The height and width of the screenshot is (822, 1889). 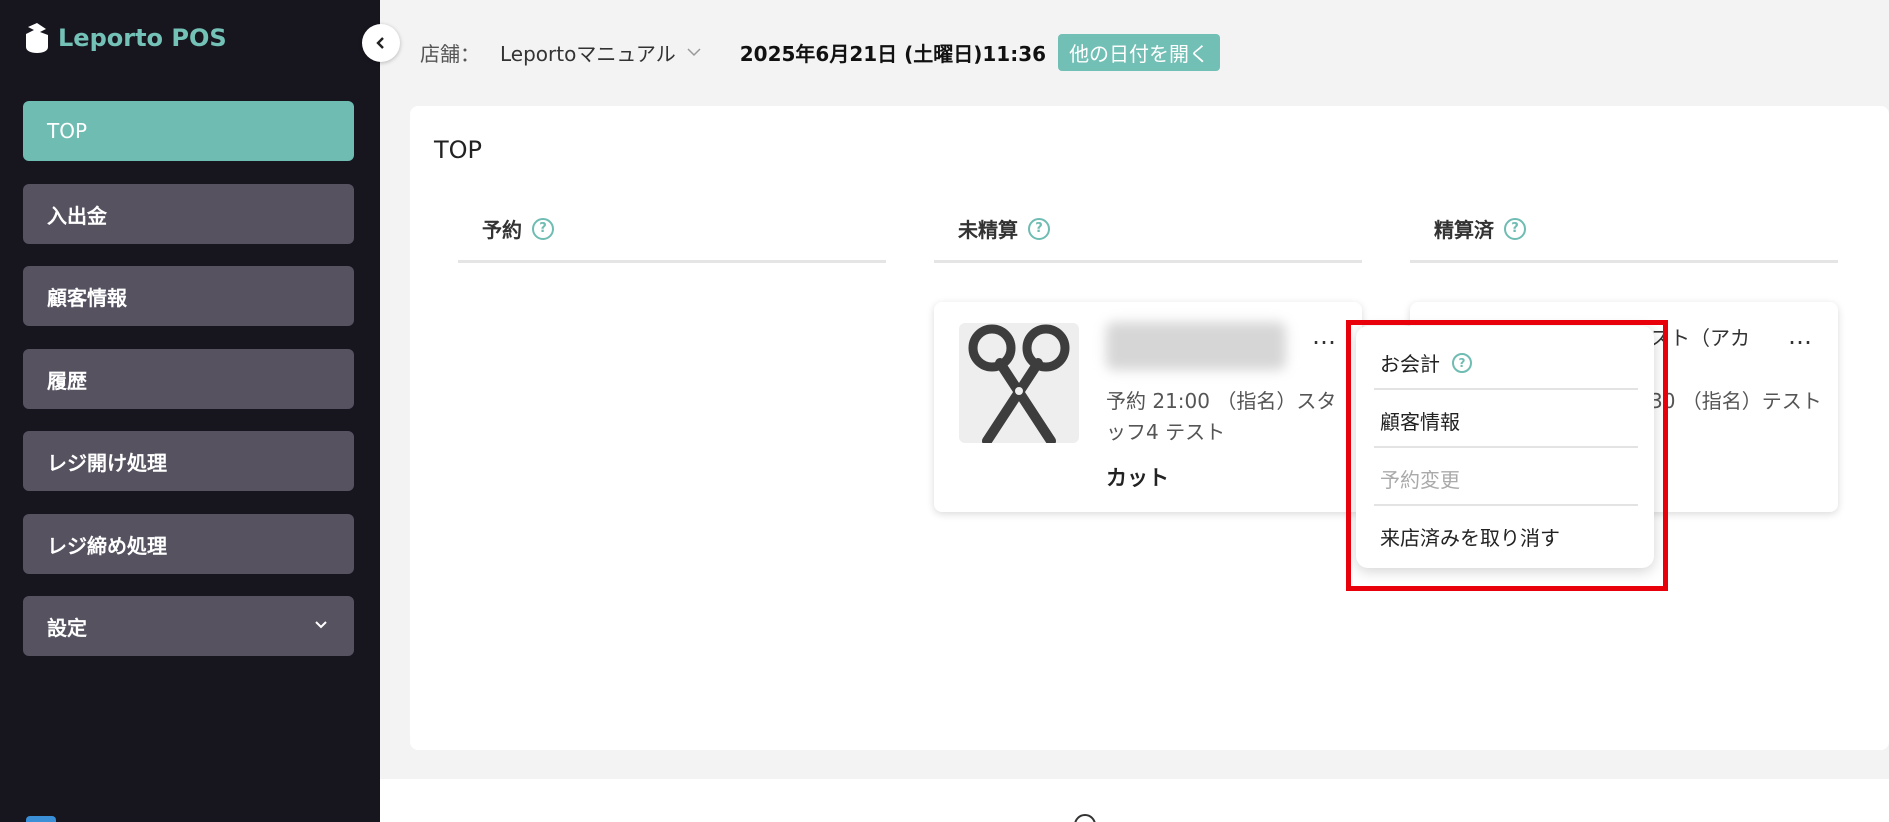 What do you see at coordinates (188, 544) in the screenshot?
I see `sidebar-item-register-close: レジ締め処理` at bounding box center [188, 544].